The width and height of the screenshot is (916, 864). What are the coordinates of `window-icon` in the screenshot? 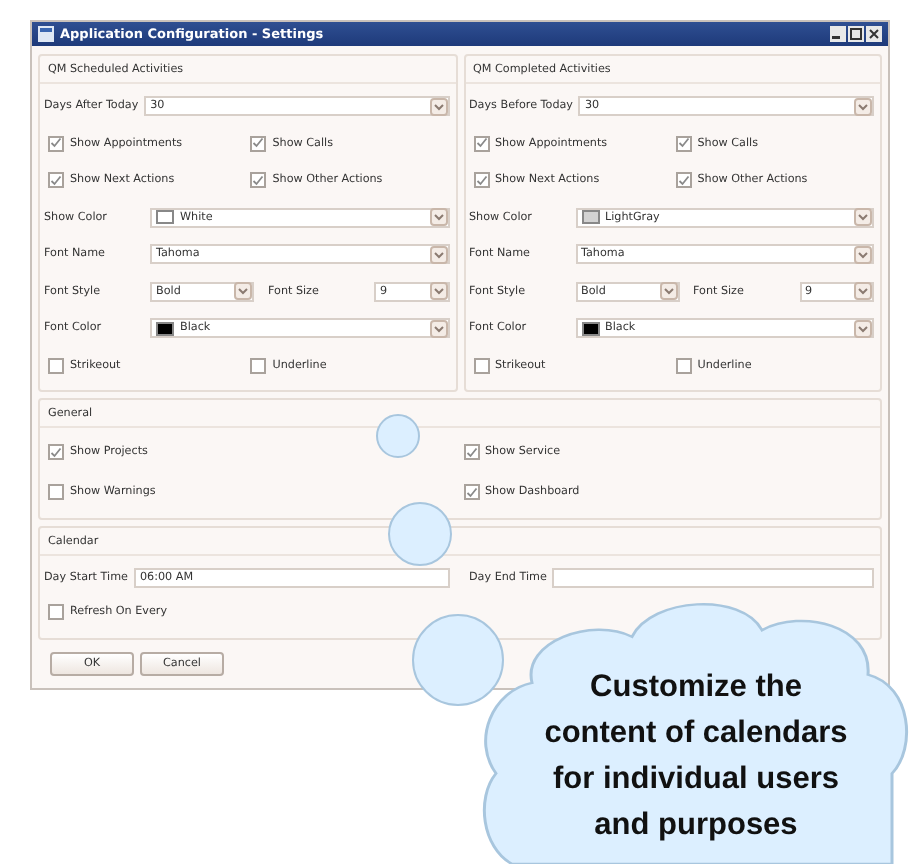 It's located at (46, 34).